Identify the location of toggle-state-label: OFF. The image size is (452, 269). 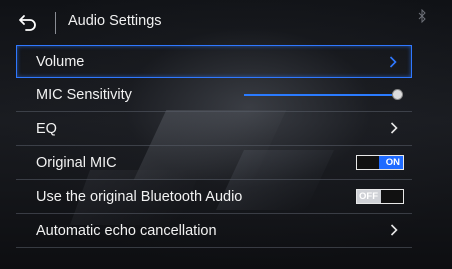
(368, 196).